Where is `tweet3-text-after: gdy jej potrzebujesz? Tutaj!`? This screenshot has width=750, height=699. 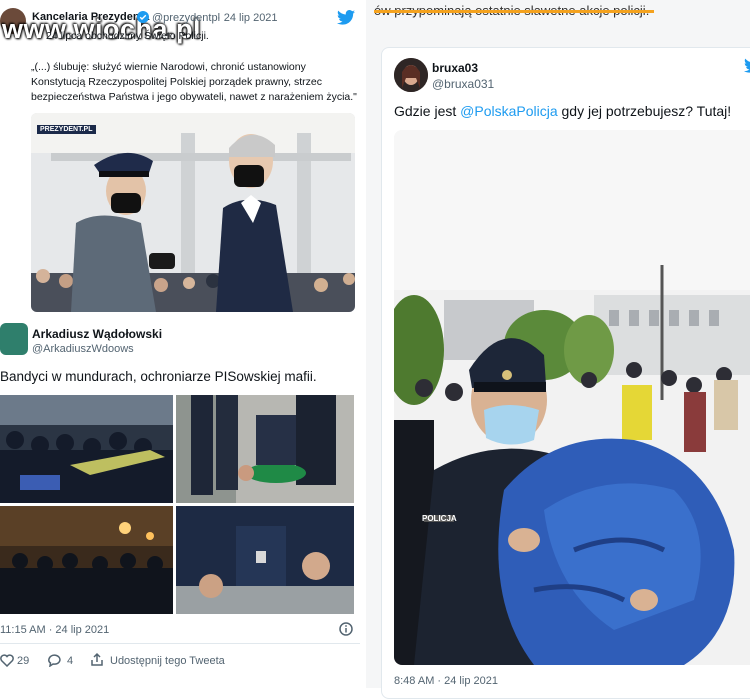 tweet3-text-after: gdy jej potrzebujesz? Tutaj! is located at coordinates (644, 111).